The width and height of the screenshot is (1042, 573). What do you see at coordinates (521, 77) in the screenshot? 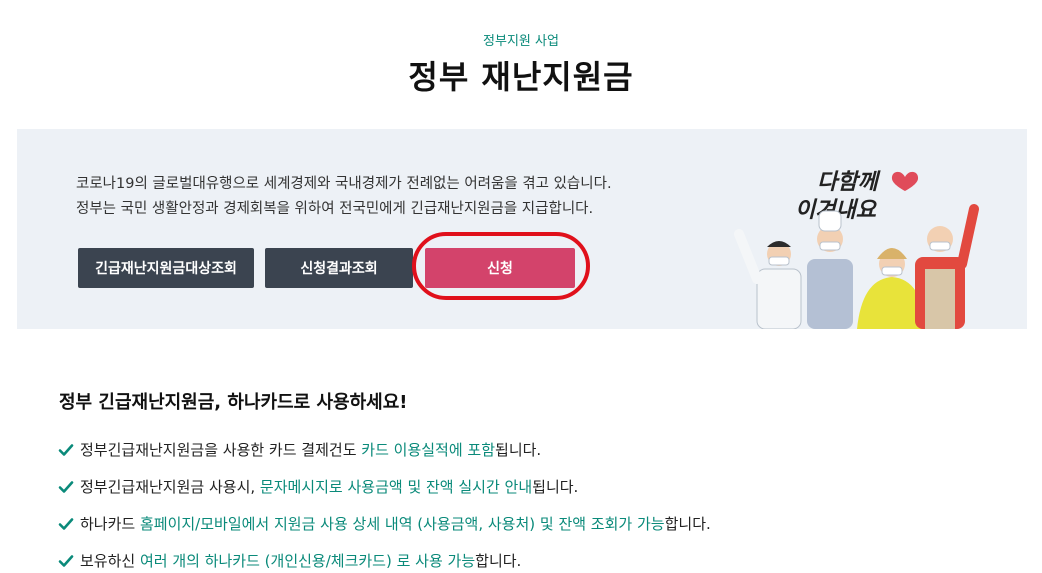
I see `page-title: 정부 재난지원금` at bounding box center [521, 77].